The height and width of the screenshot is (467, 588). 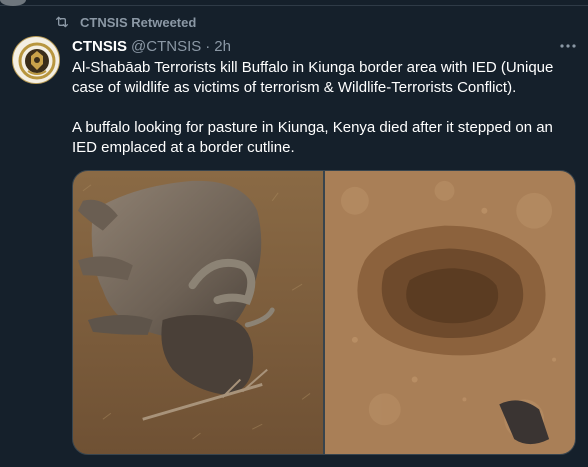 I want to click on more-icon, so click(x=568, y=46).